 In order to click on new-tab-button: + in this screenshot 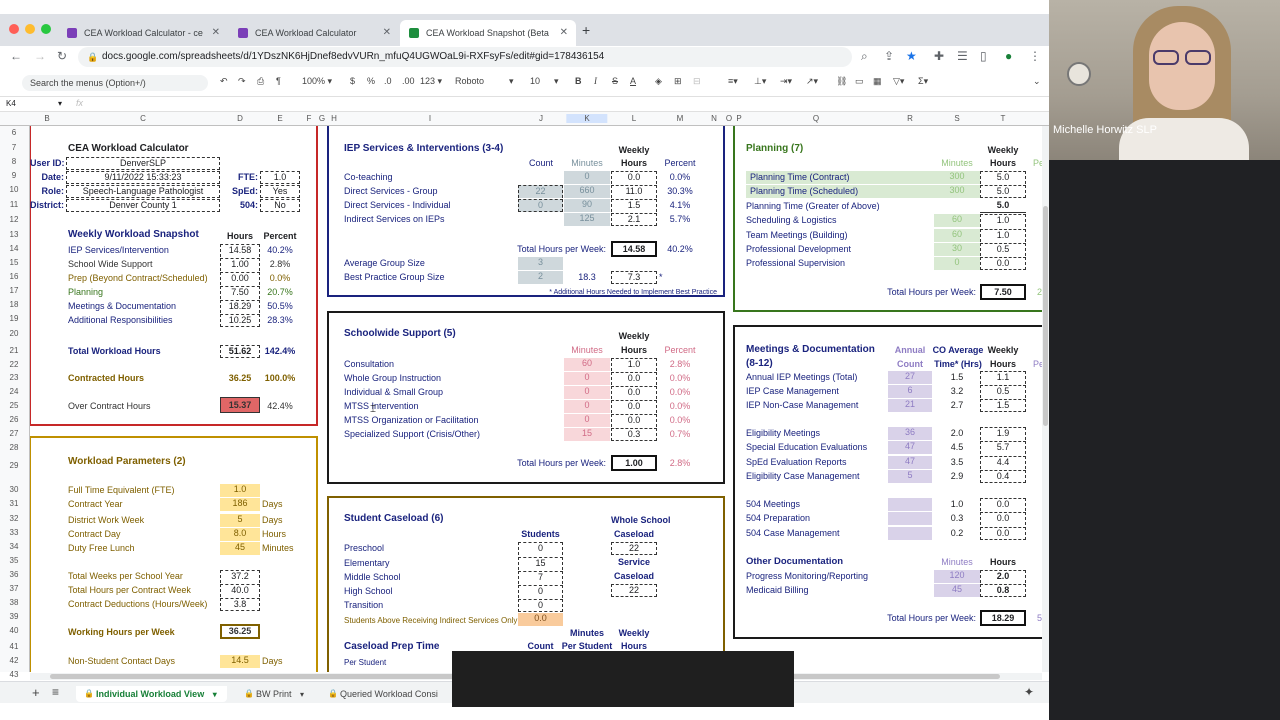, I will do `click(586, 30)`.